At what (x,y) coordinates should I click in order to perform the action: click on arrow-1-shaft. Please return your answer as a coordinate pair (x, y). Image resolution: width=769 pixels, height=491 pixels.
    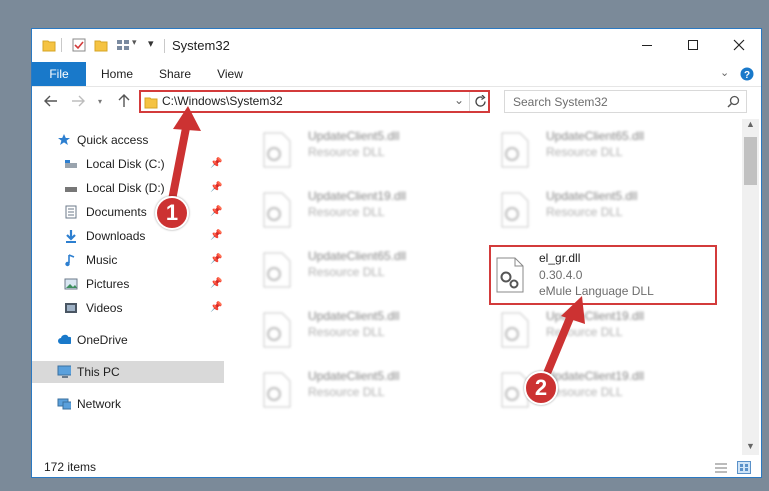
    Looking at the image, I should click on (178, 166).